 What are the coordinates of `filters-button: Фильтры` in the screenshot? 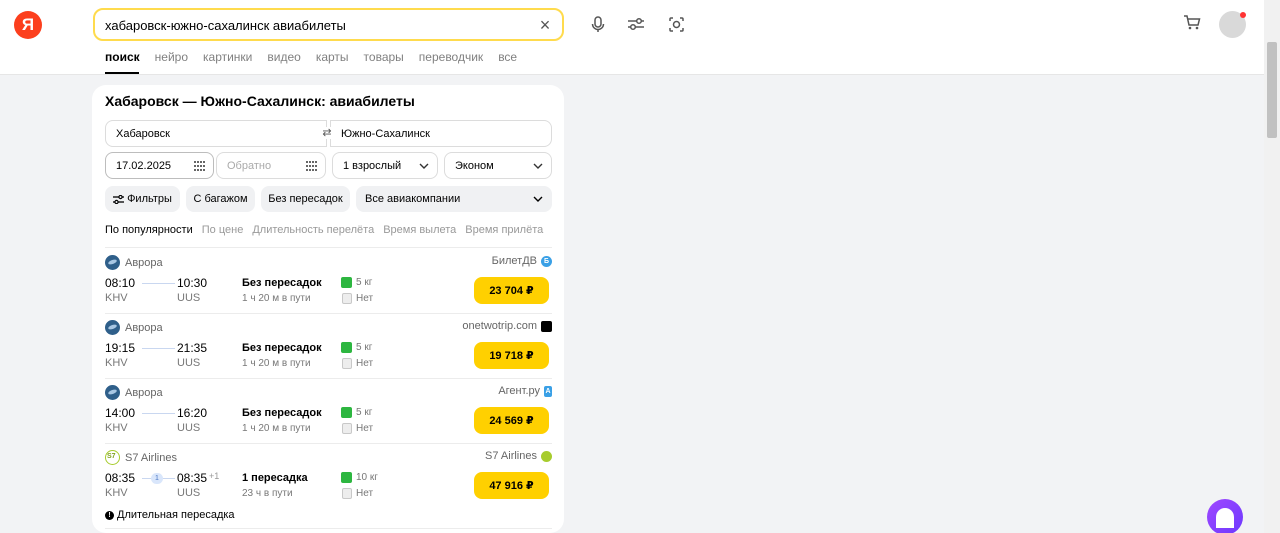 It's located at (142, 199).